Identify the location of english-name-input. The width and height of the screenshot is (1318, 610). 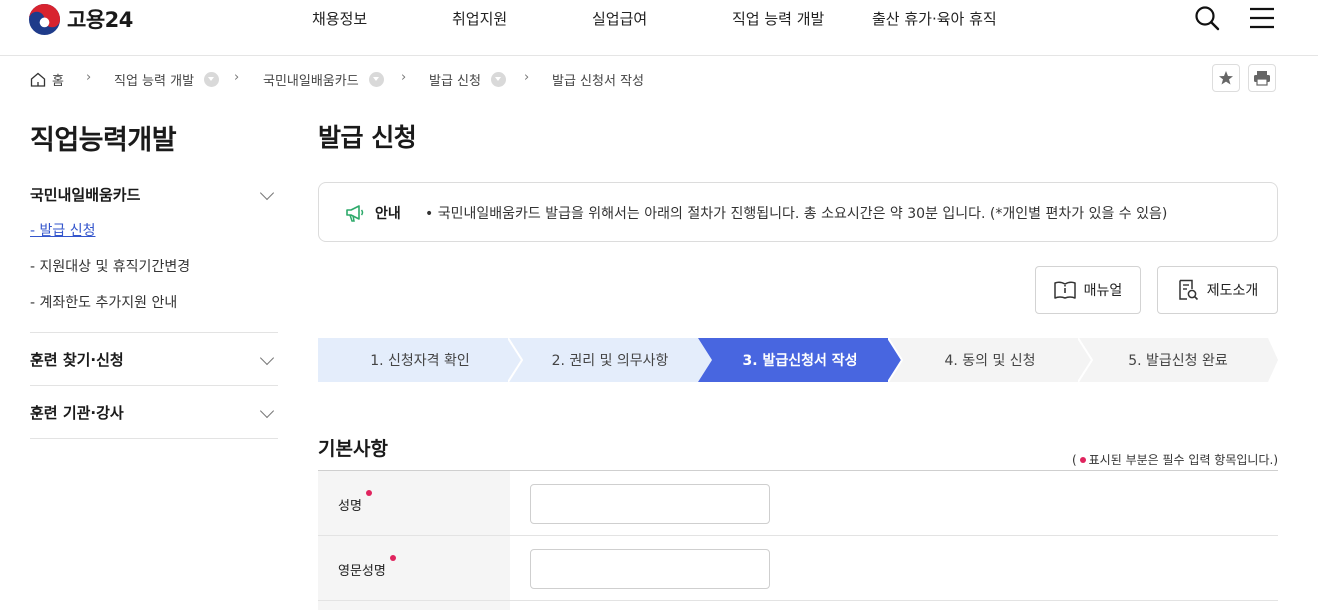
(650, 569).